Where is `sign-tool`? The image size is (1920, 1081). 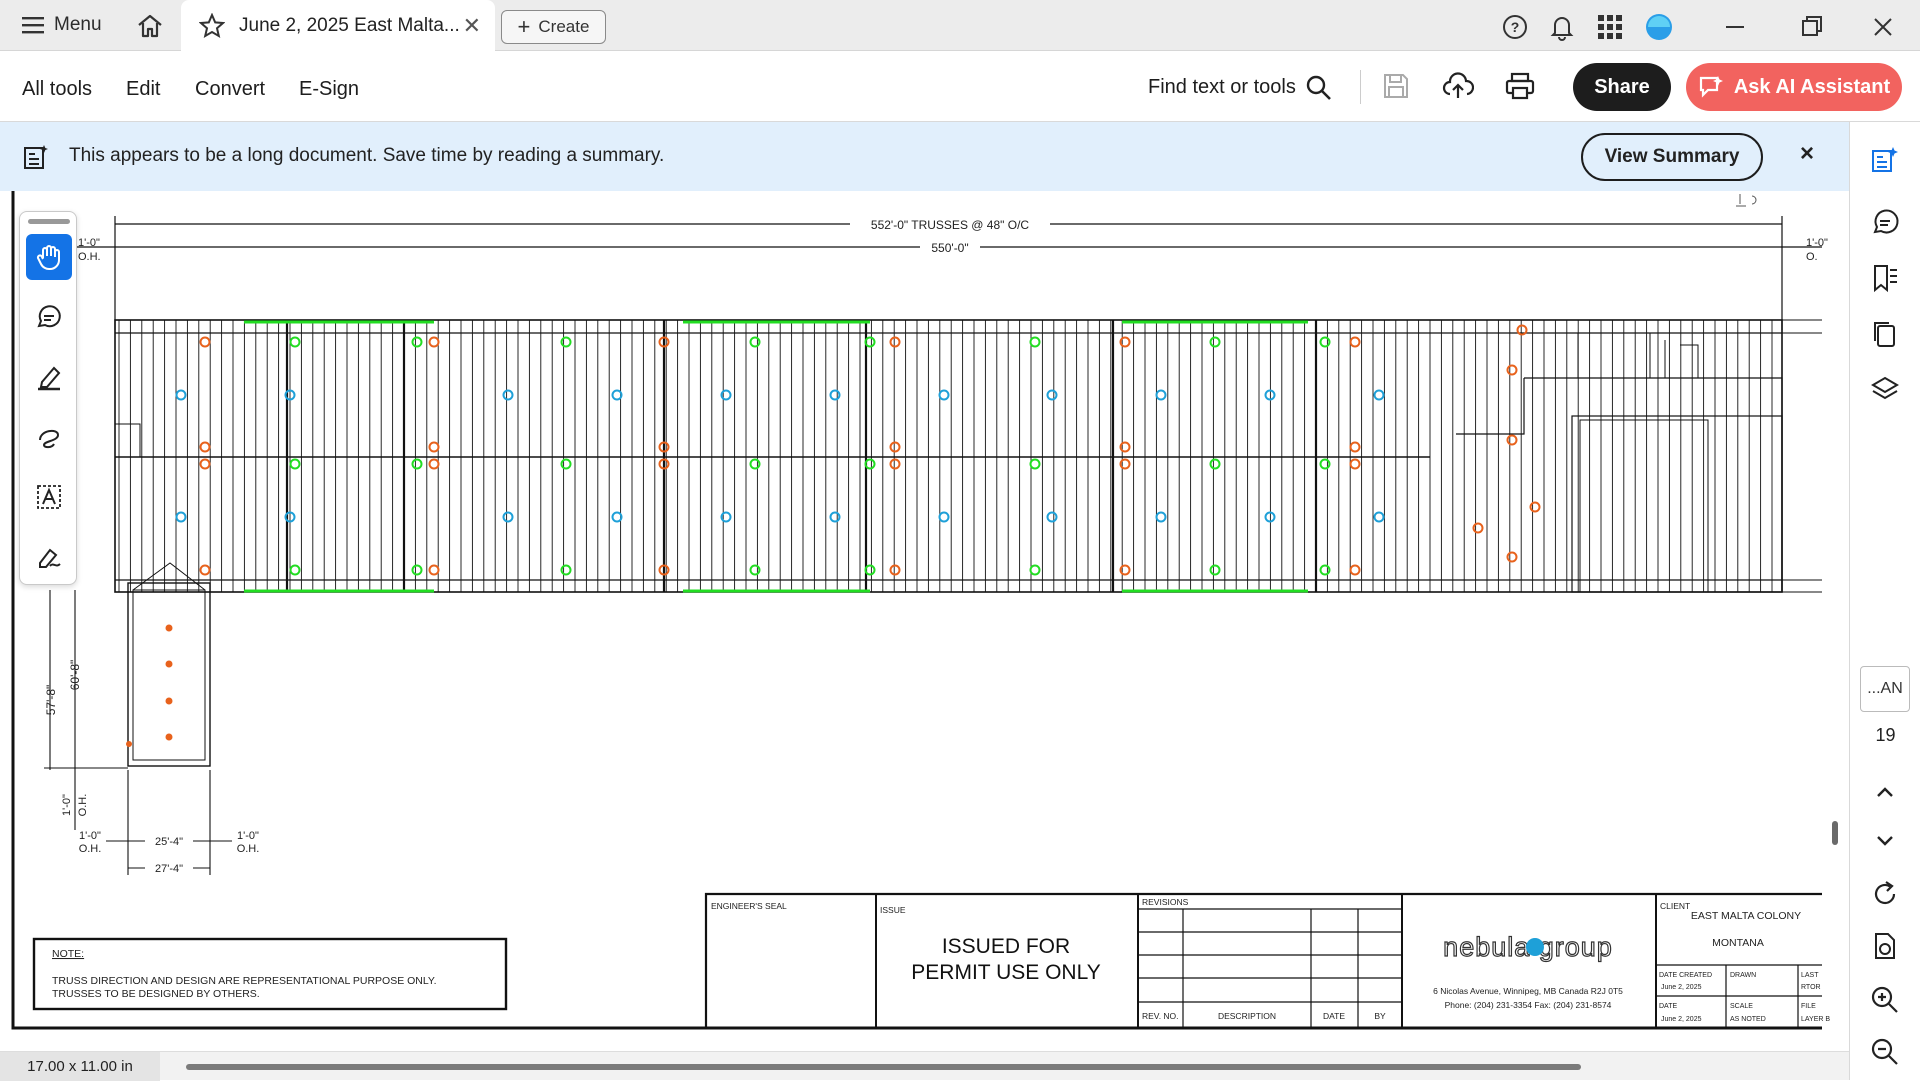 sign-tool is located at coordinates (49, 557).